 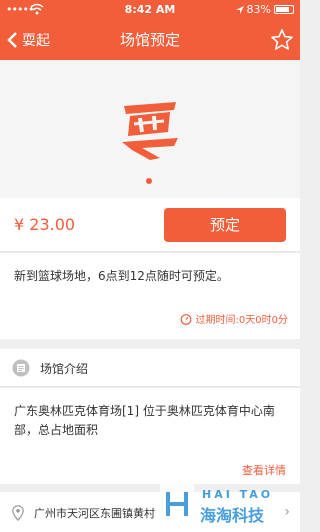 What do you see at coordinates (238, 494) in the screenshot?
I see `watermark-text-en: HAI TAO` at bounding box center [238, 494].